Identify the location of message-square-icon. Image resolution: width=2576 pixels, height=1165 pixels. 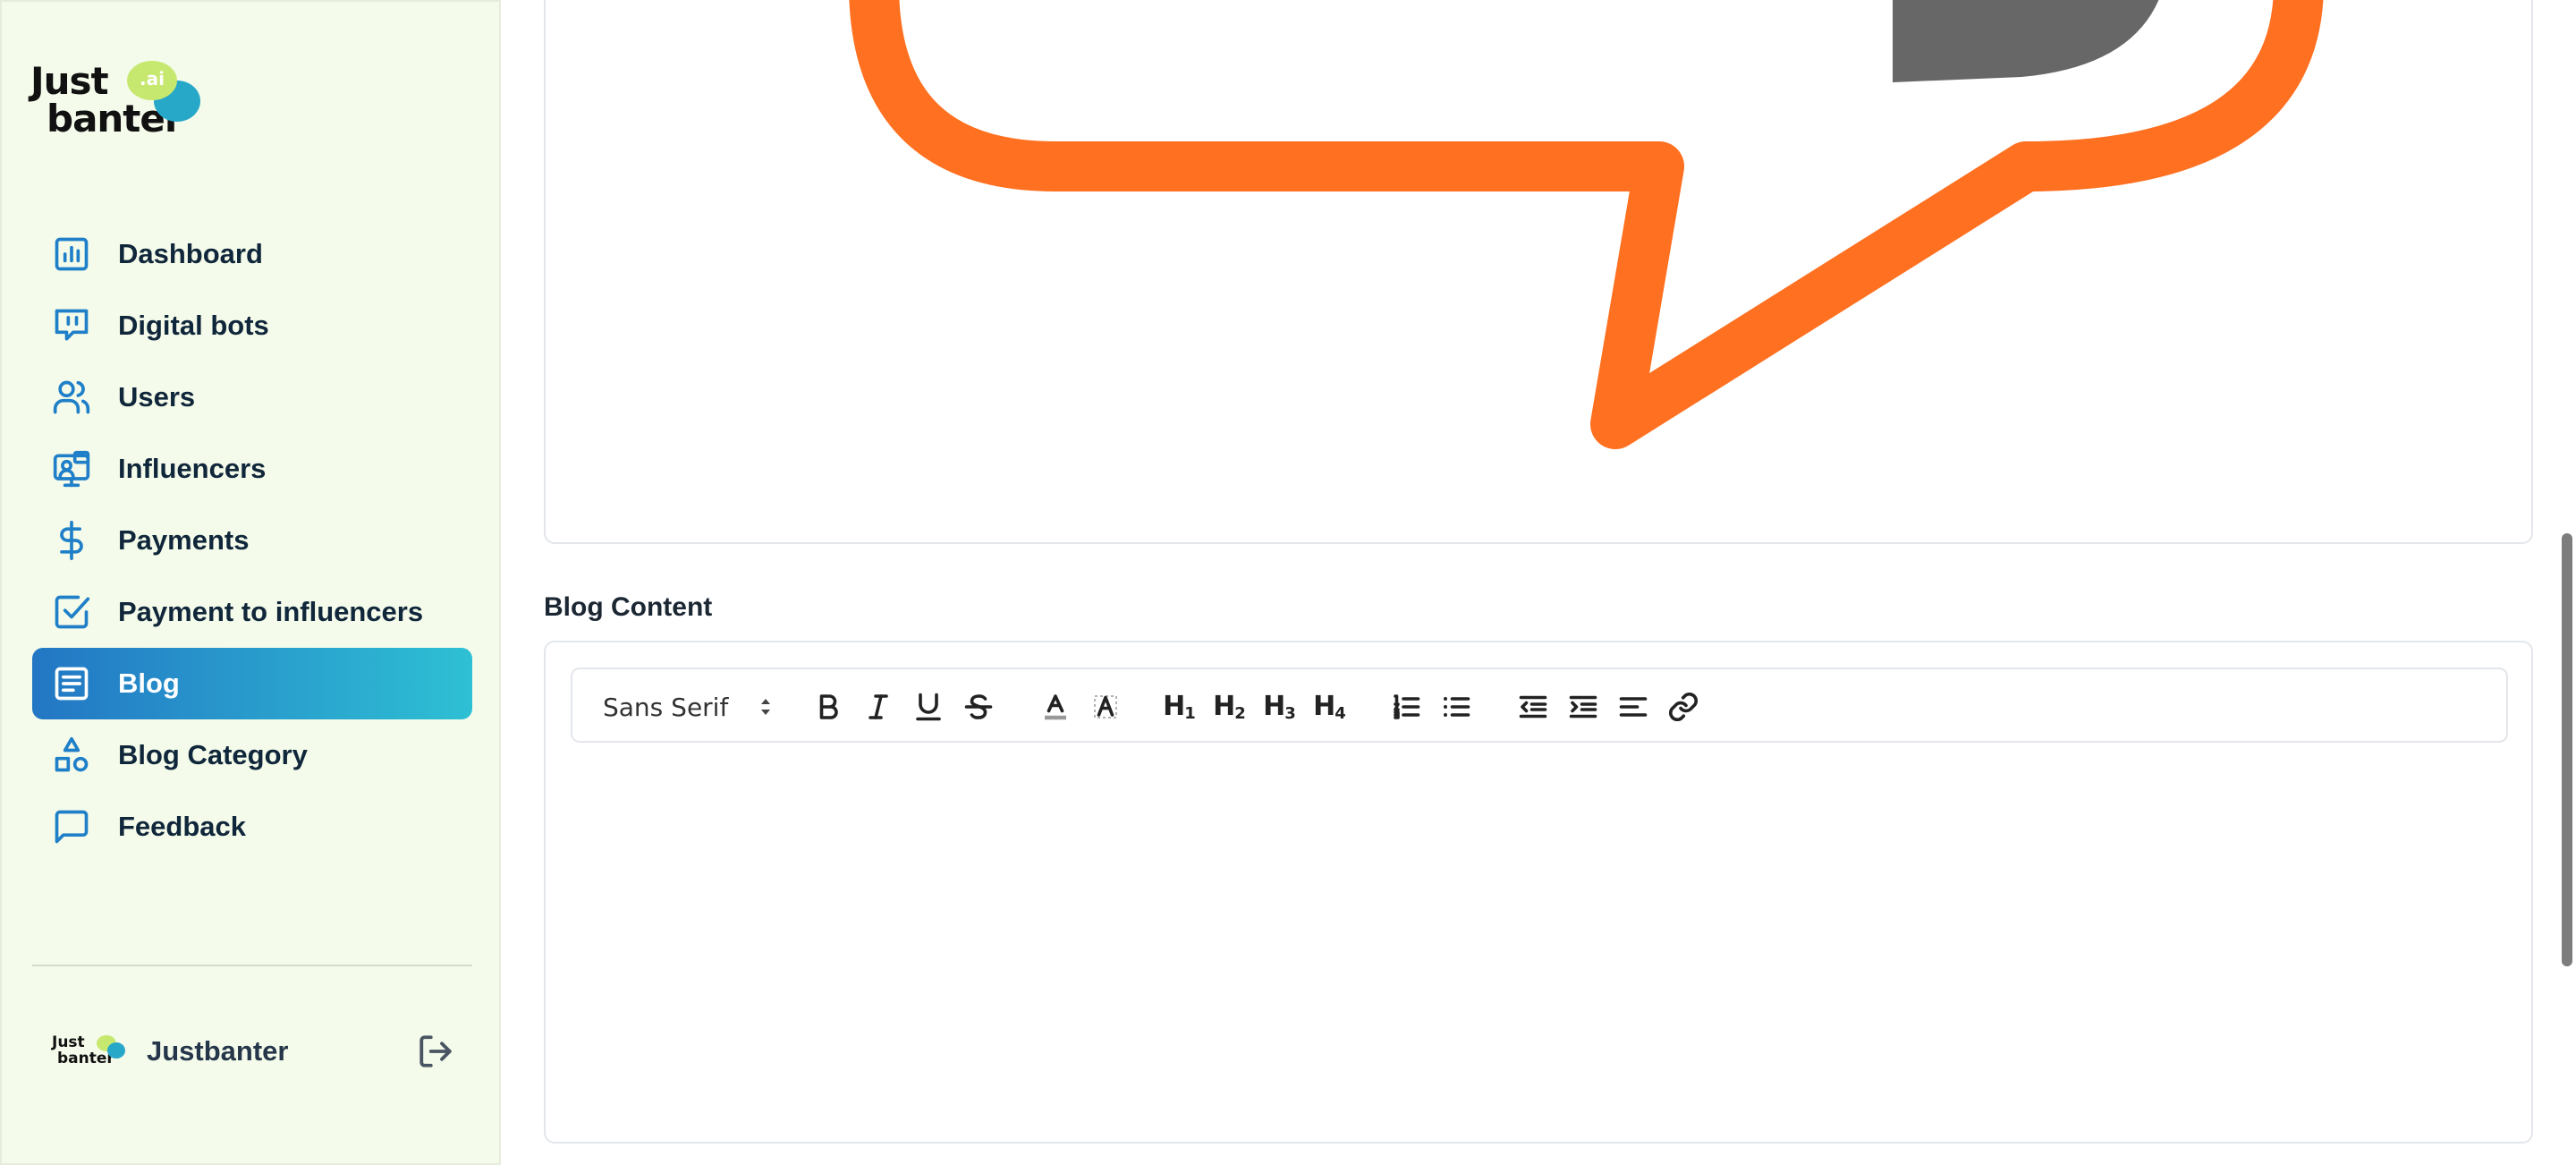
(71, 826).